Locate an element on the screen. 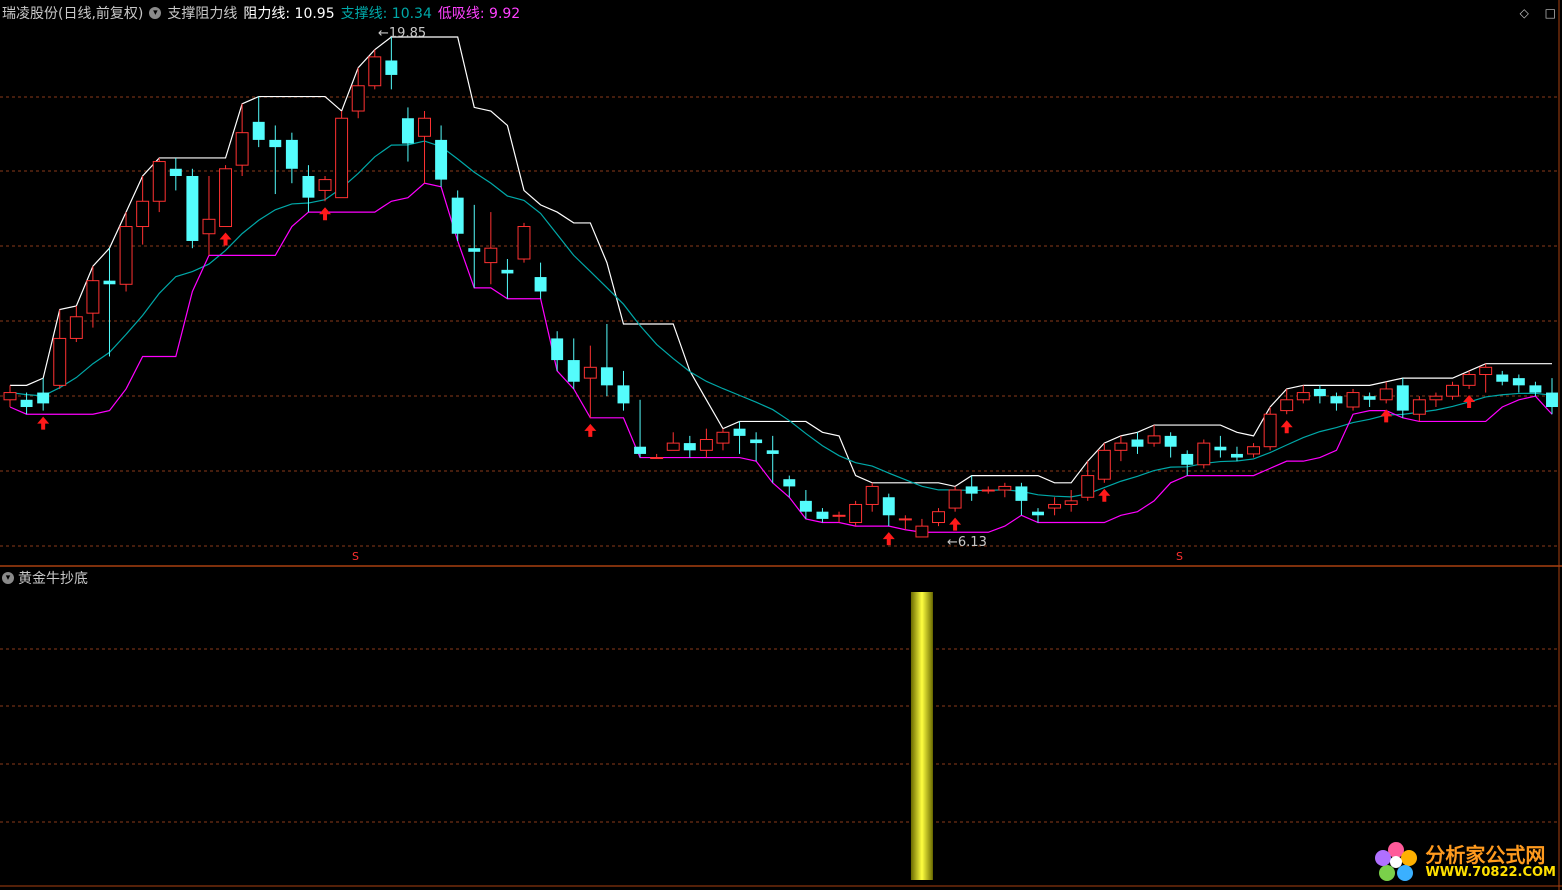 The image size is (1562, 890). indicator-name: 支撑阻力线 is located at coordinates (202, 13).